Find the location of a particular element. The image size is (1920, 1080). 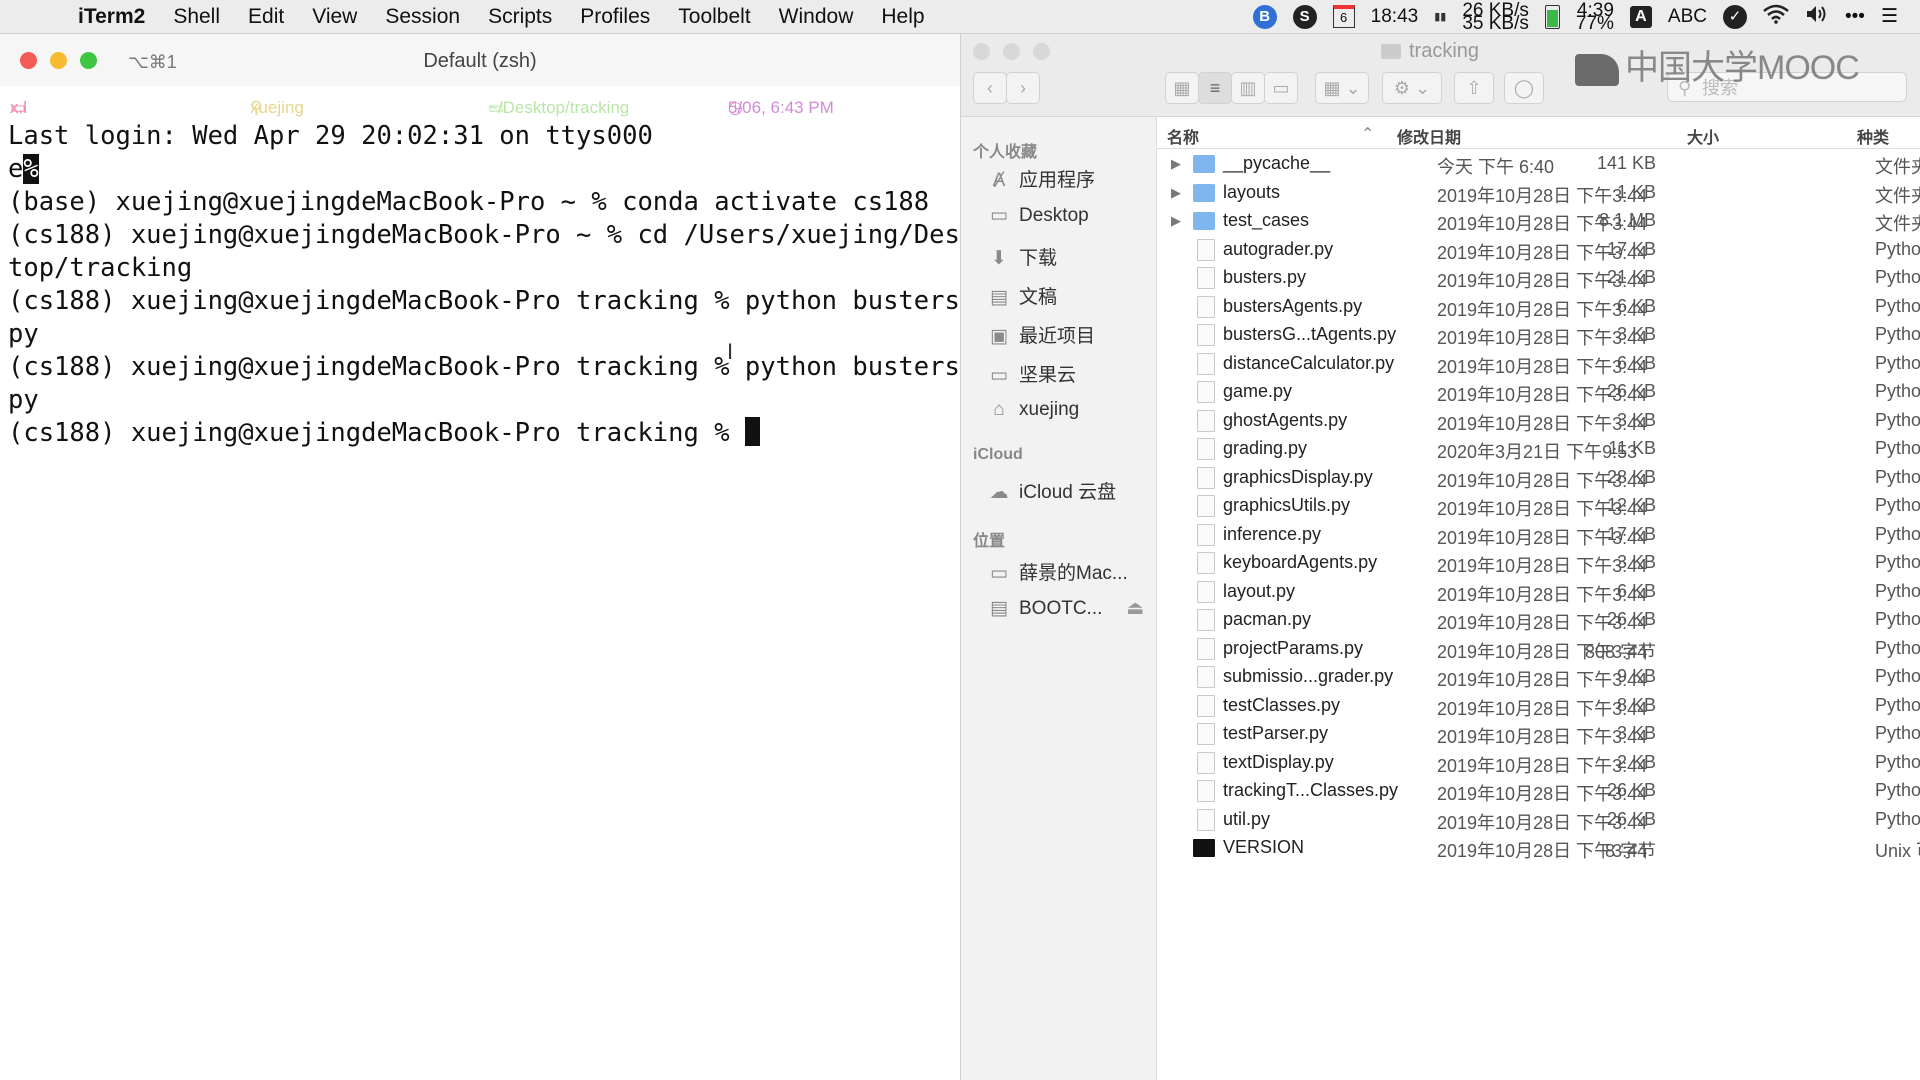

column-header-name: 名称 is located at coordinates (1183, 136).